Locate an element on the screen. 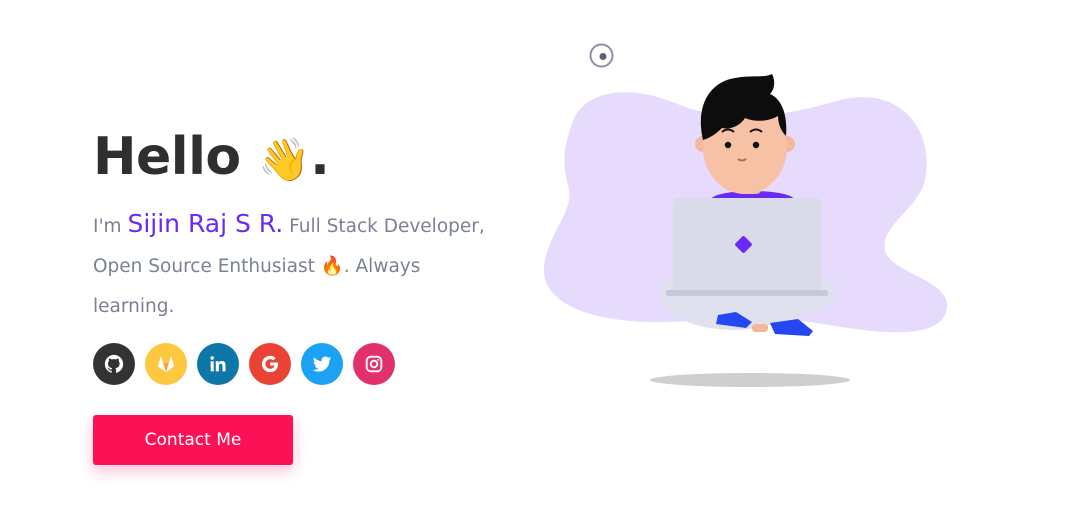 This screenshot has height=527, width=1069. google-link is located at coordinates (270, 364).